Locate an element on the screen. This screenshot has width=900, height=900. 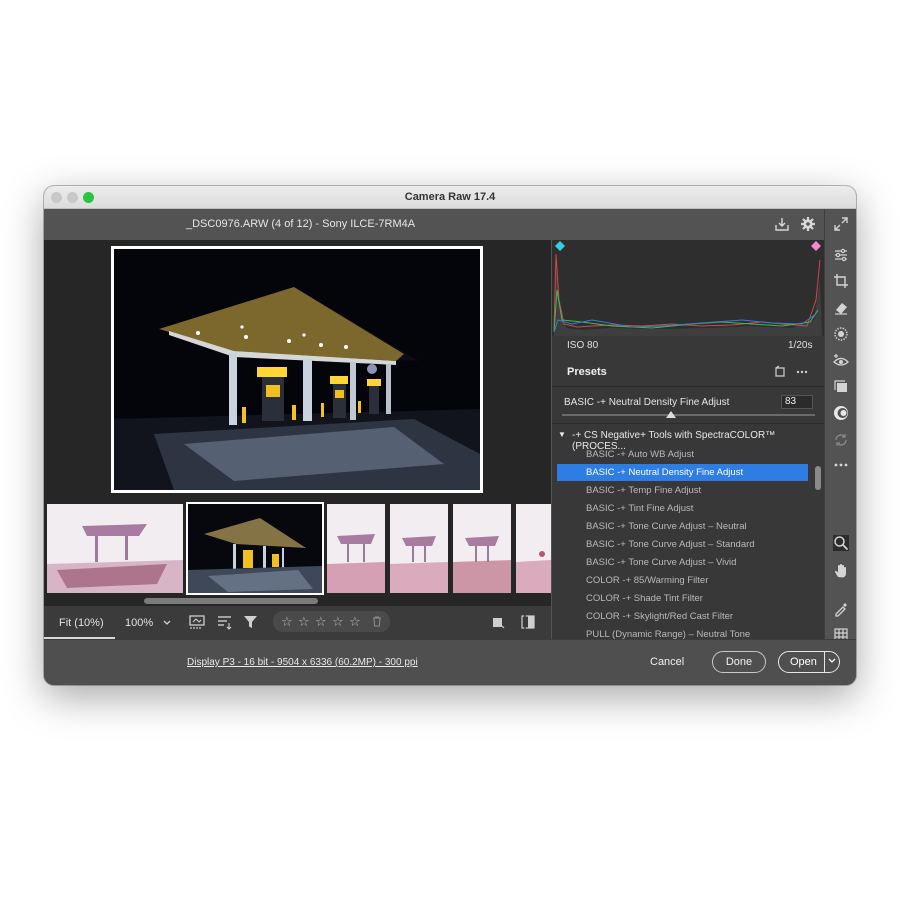
histogram-graph is located at coordinates (687, 293).